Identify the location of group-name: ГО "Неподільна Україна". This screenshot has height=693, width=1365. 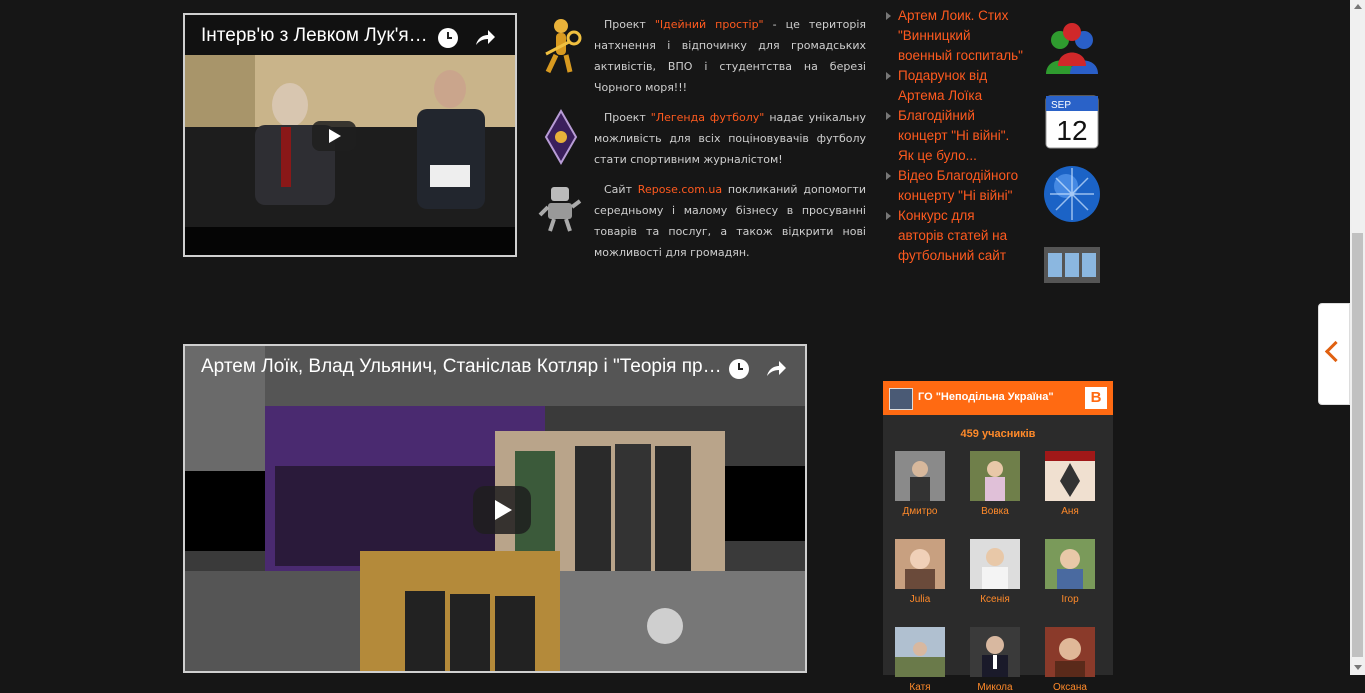
(986, 397).